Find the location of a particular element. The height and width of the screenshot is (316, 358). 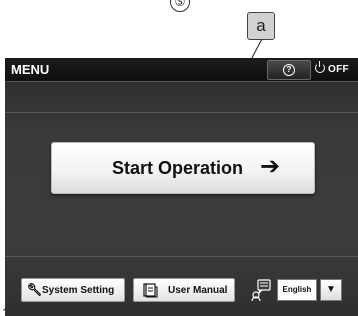

language-select: English is located at coordinates (297, 290).